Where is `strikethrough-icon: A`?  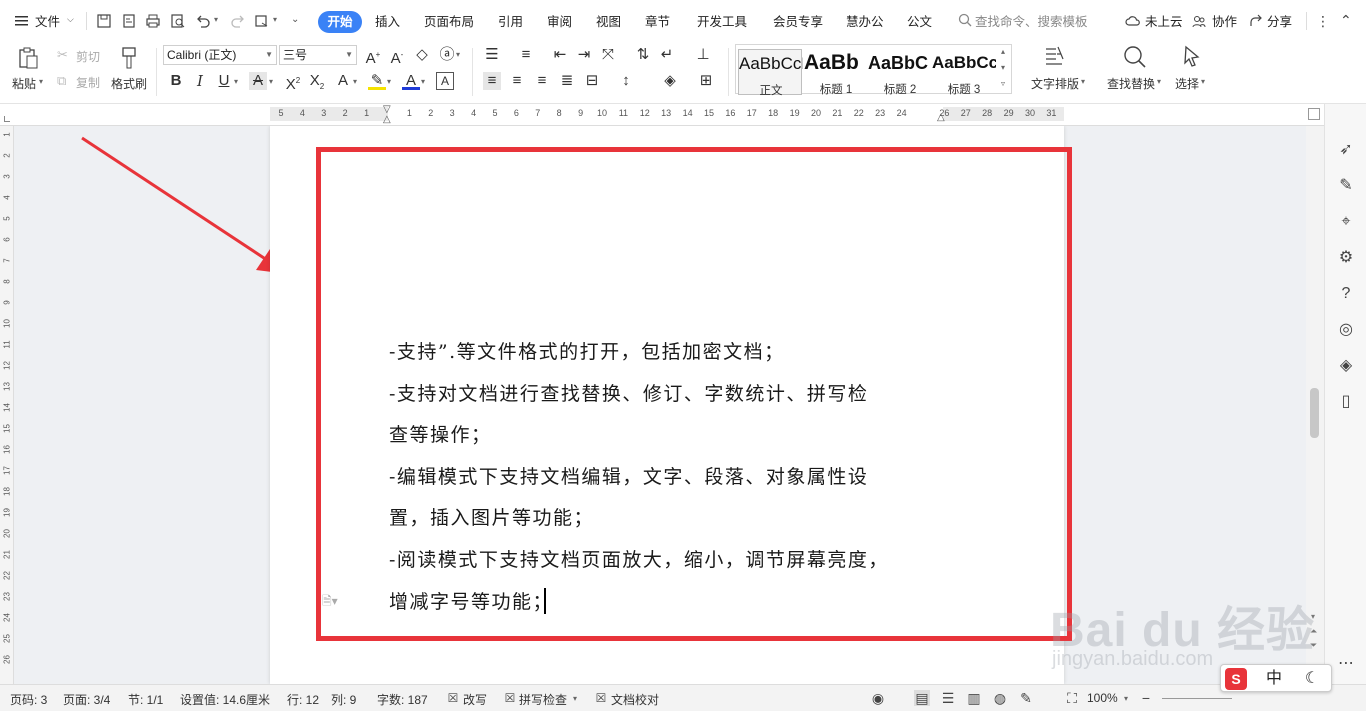 strikethrough-icon: A is located at coordinates (258, 81).